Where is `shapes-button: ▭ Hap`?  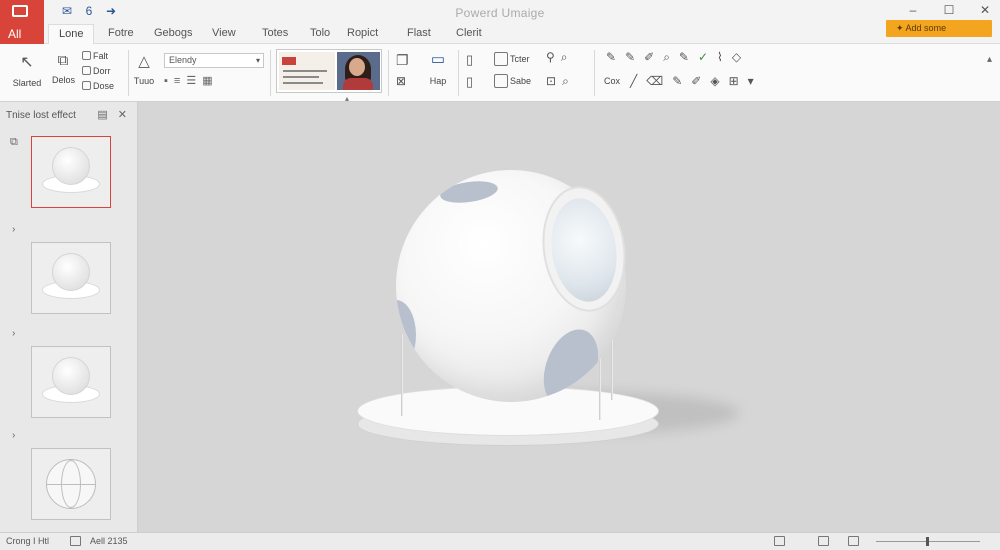 shapes-button: ▭ Hap is located at coordinates (438, 68).